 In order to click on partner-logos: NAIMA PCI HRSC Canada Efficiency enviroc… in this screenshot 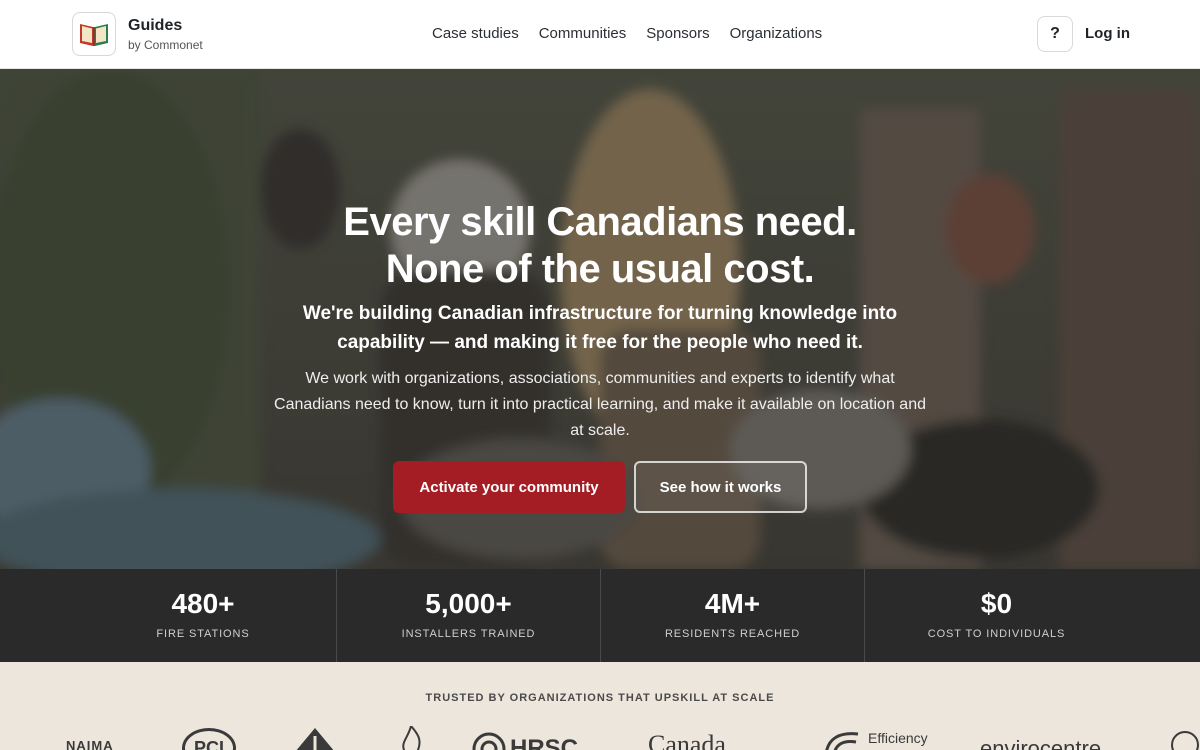, I will do `click(600, 738)`.